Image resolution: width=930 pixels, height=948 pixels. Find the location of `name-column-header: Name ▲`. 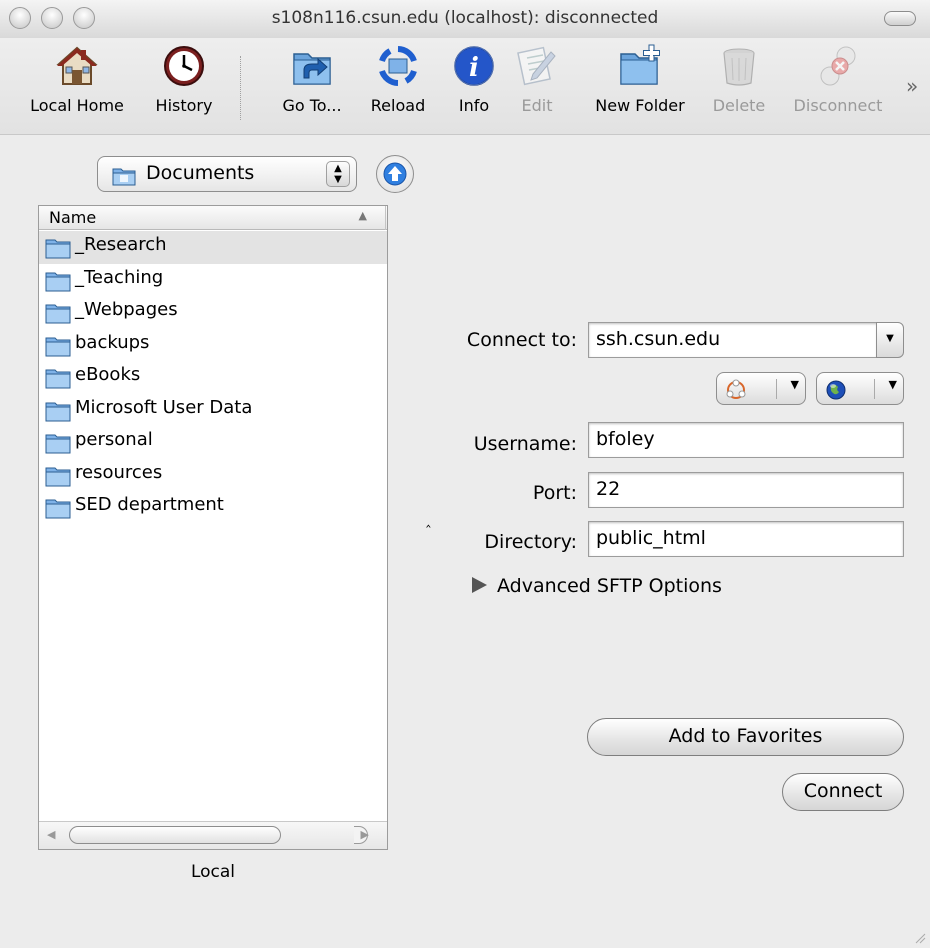

name-column-header: Name ▲ is located at coordinates (213, 218).